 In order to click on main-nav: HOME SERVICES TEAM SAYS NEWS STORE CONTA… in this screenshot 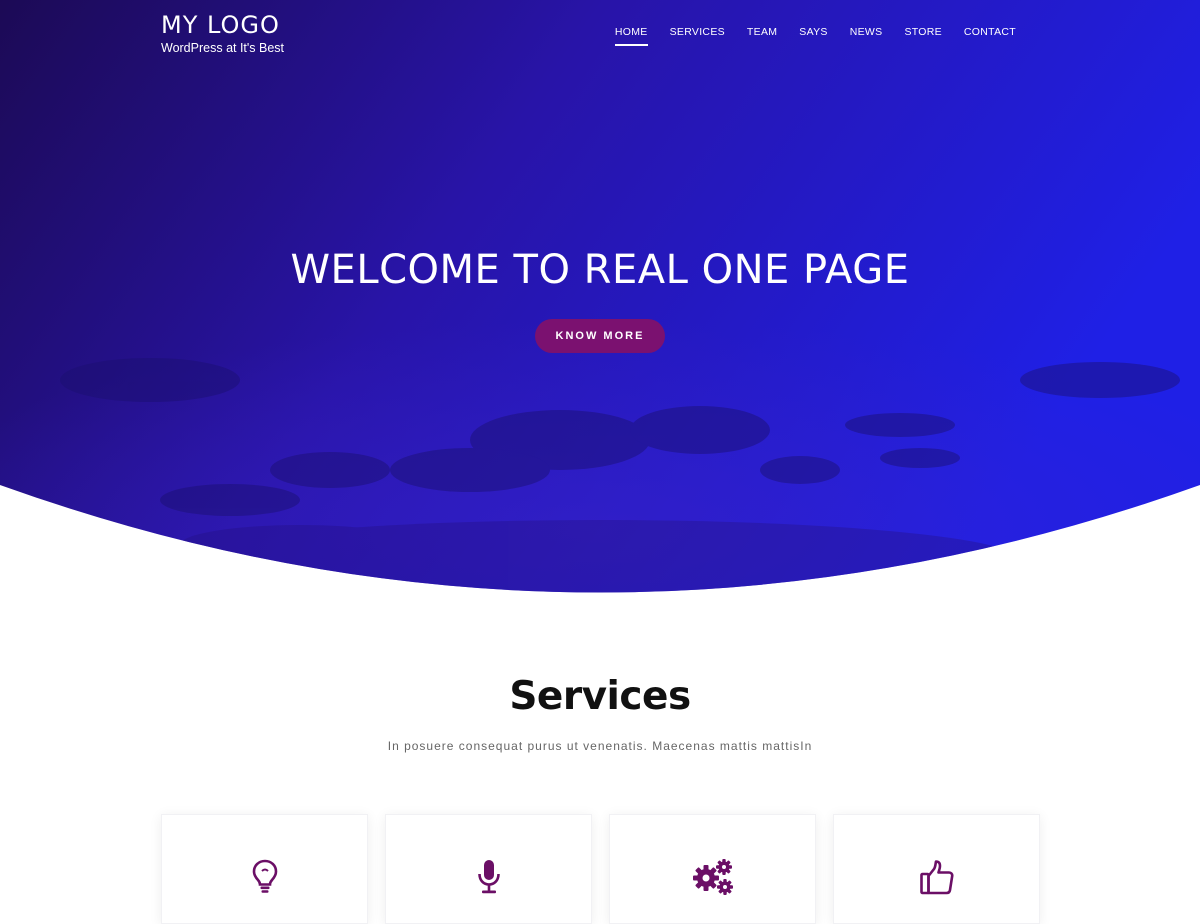, I will do `click(815, 34)`.